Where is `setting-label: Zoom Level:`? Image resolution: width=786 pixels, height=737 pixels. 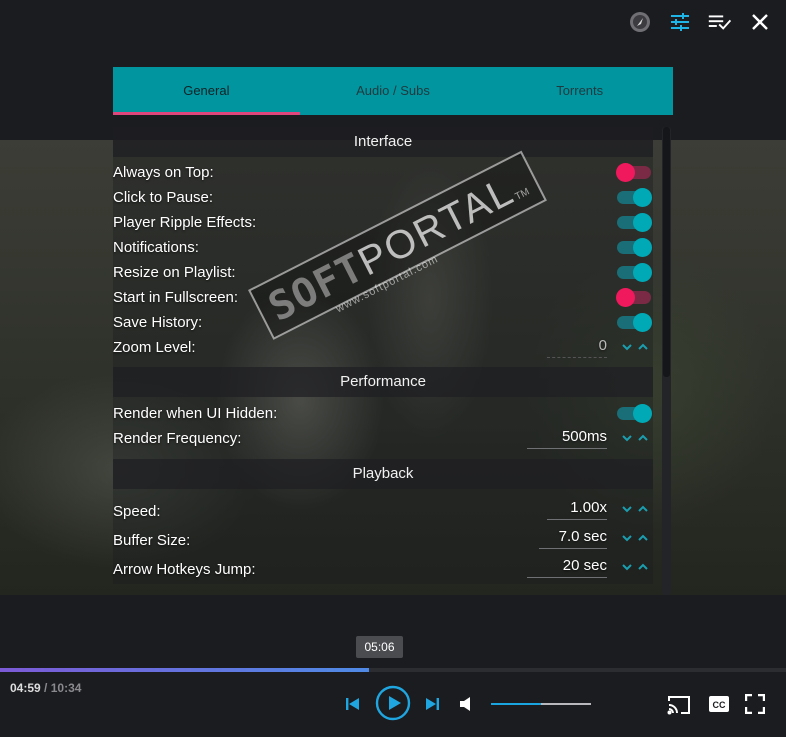
setting-label: Zoom Level: is located at coordinates (154, 347).